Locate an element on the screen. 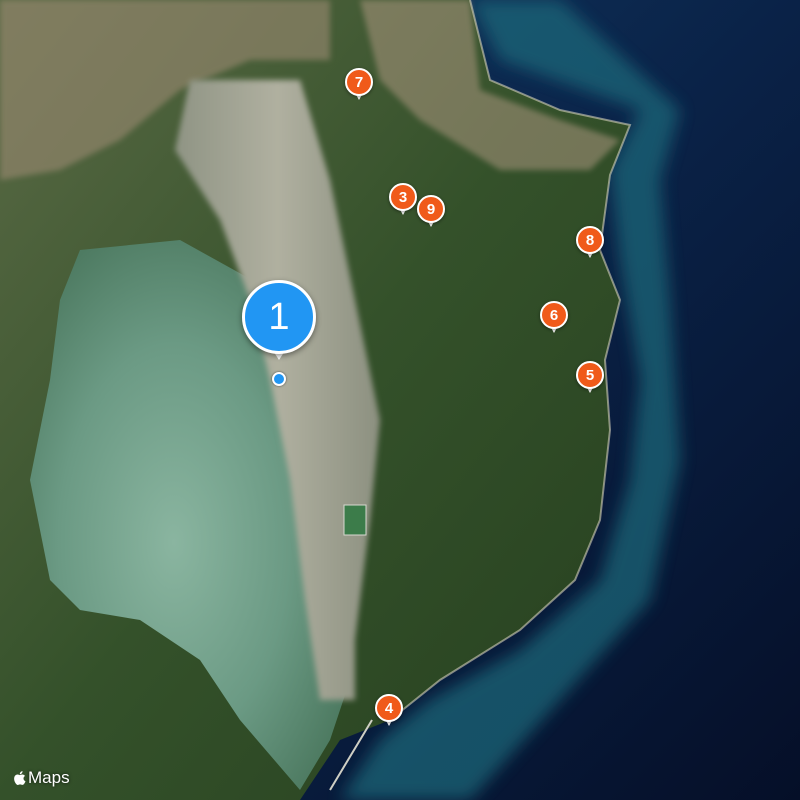 The height and width of the screenshot is (800, 800). primary-location-pin: 1 is located at coordinates (279, 326).